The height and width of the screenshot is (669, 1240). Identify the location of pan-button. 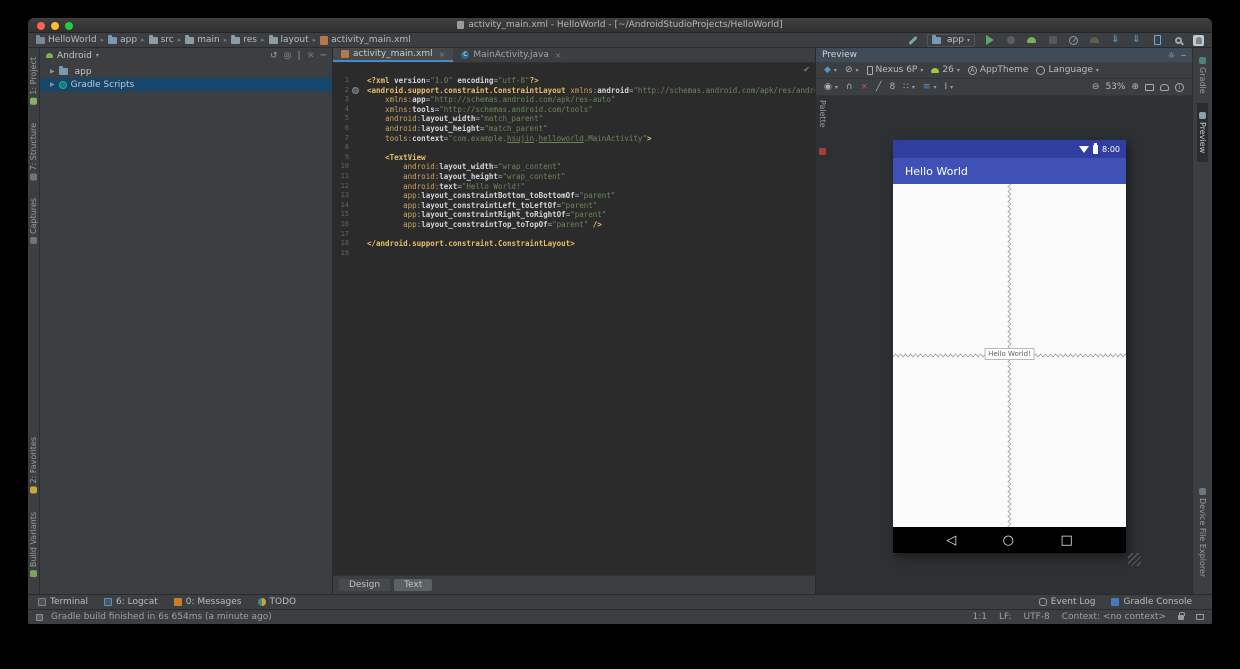
(1164, 87).